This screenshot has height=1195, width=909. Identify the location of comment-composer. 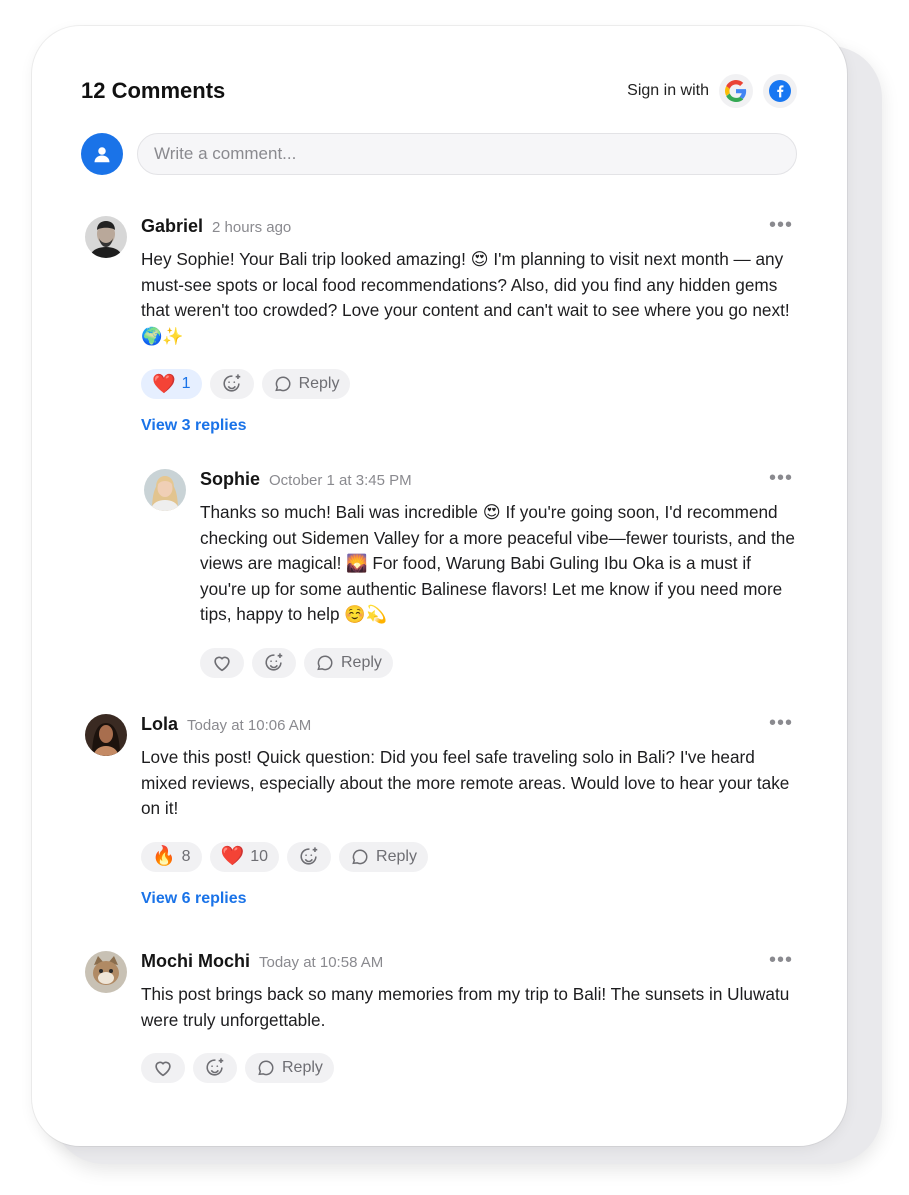
(439, 154).